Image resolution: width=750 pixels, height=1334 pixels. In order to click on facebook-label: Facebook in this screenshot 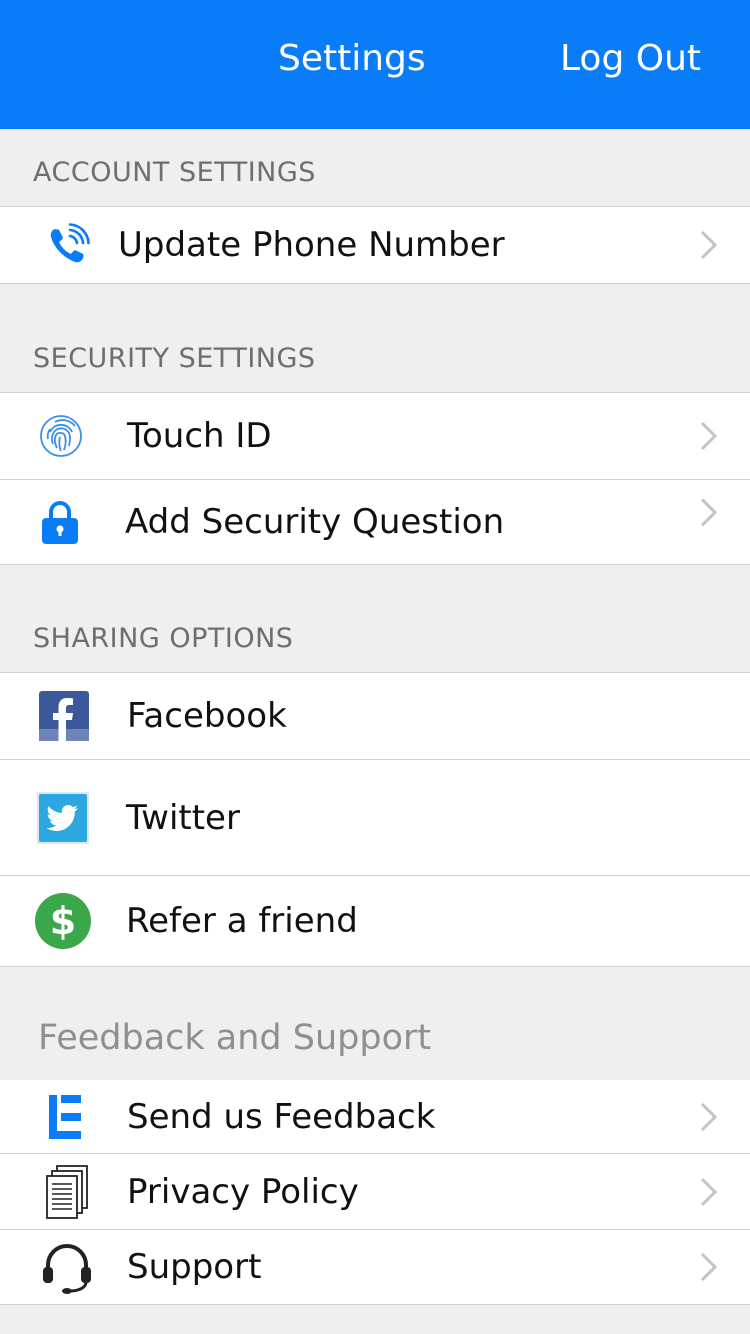, I will do `click(207, 716)`.